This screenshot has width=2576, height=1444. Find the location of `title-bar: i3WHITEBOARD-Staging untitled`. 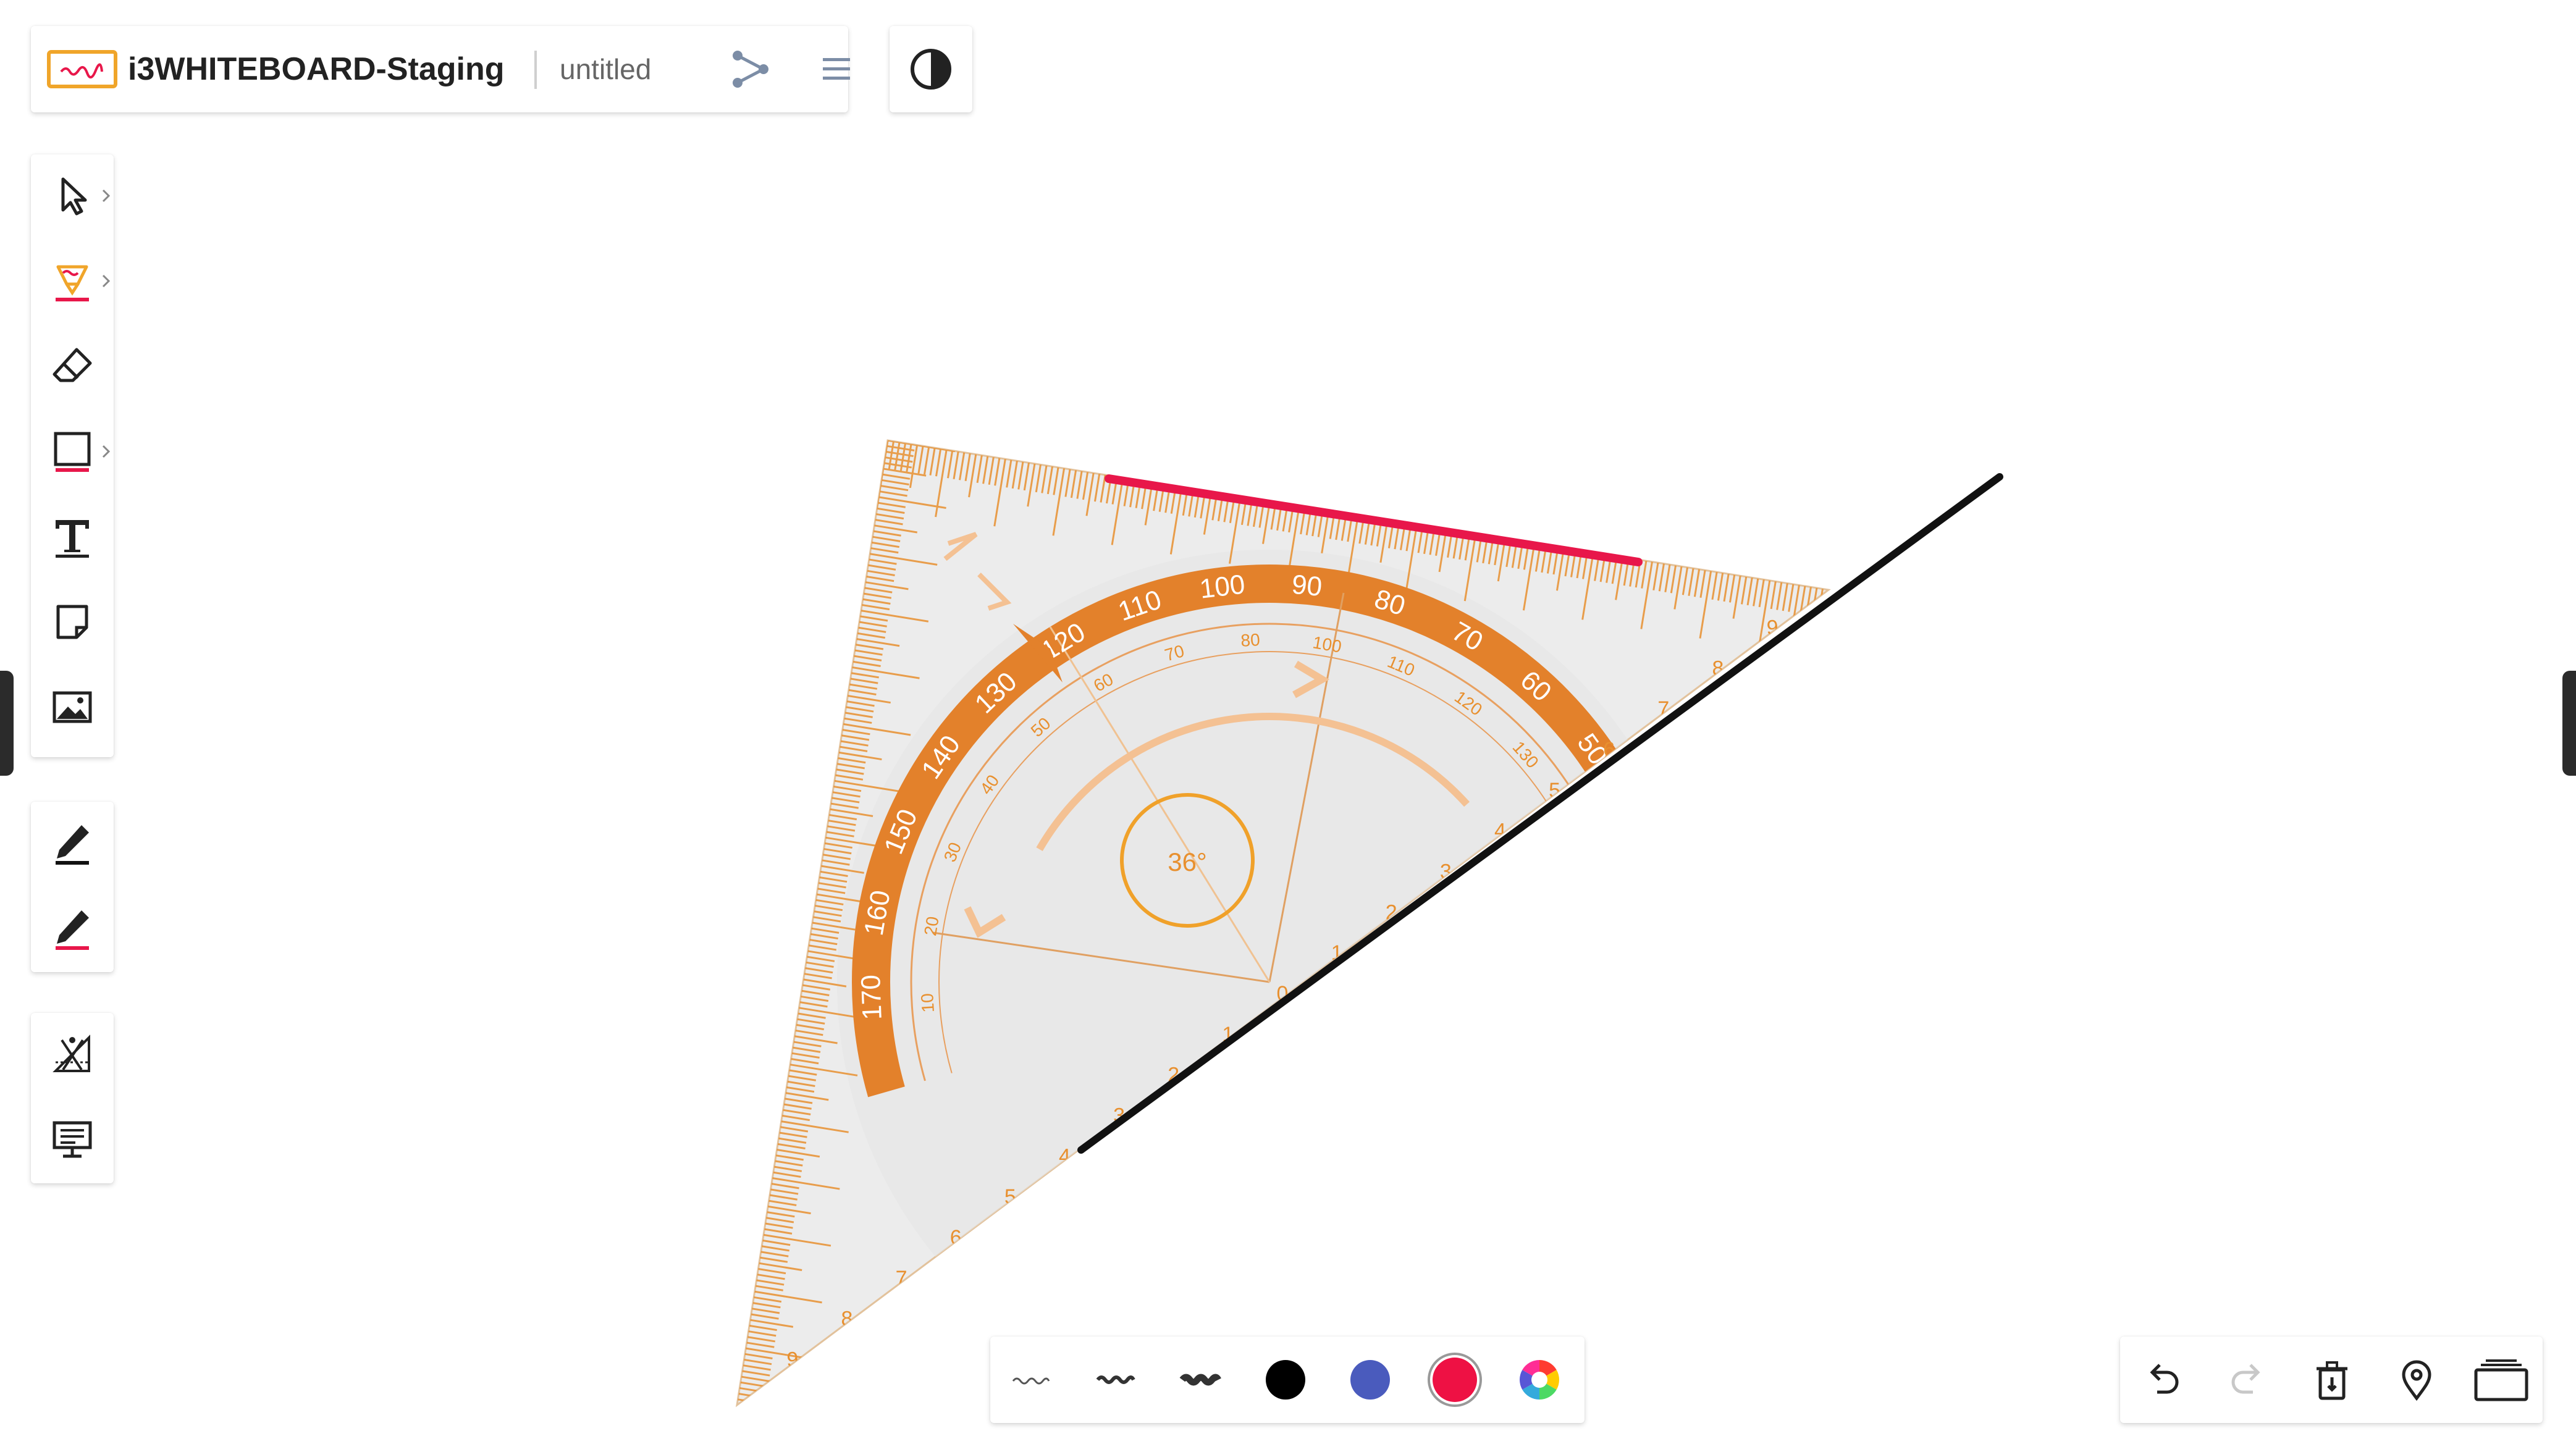

title-bar: i3WHITEBOARD-Staging untitled is located at coordinates (440, 69).